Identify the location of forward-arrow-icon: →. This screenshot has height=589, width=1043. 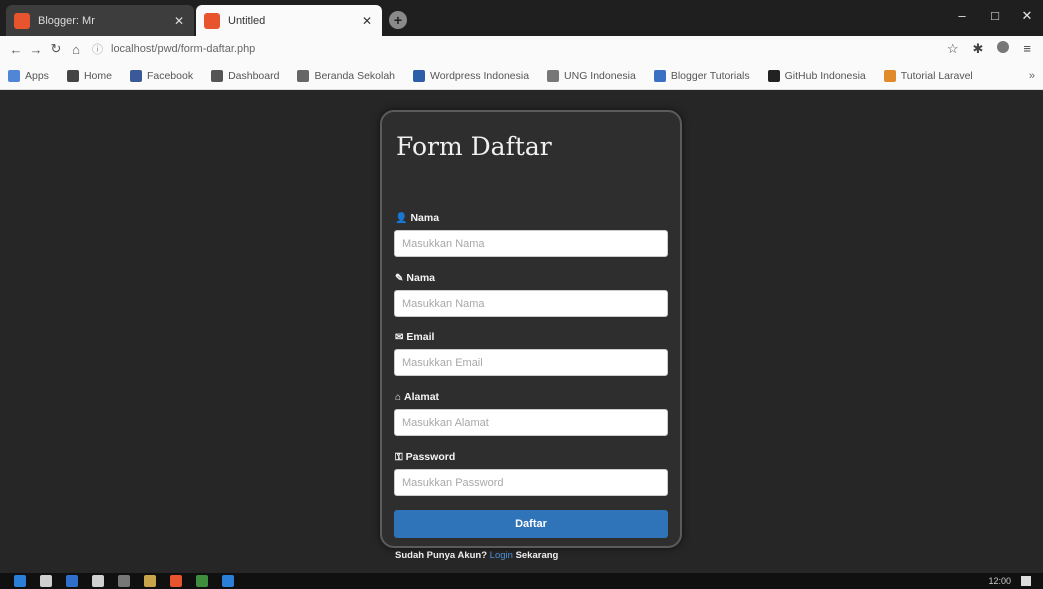
(36, 49).